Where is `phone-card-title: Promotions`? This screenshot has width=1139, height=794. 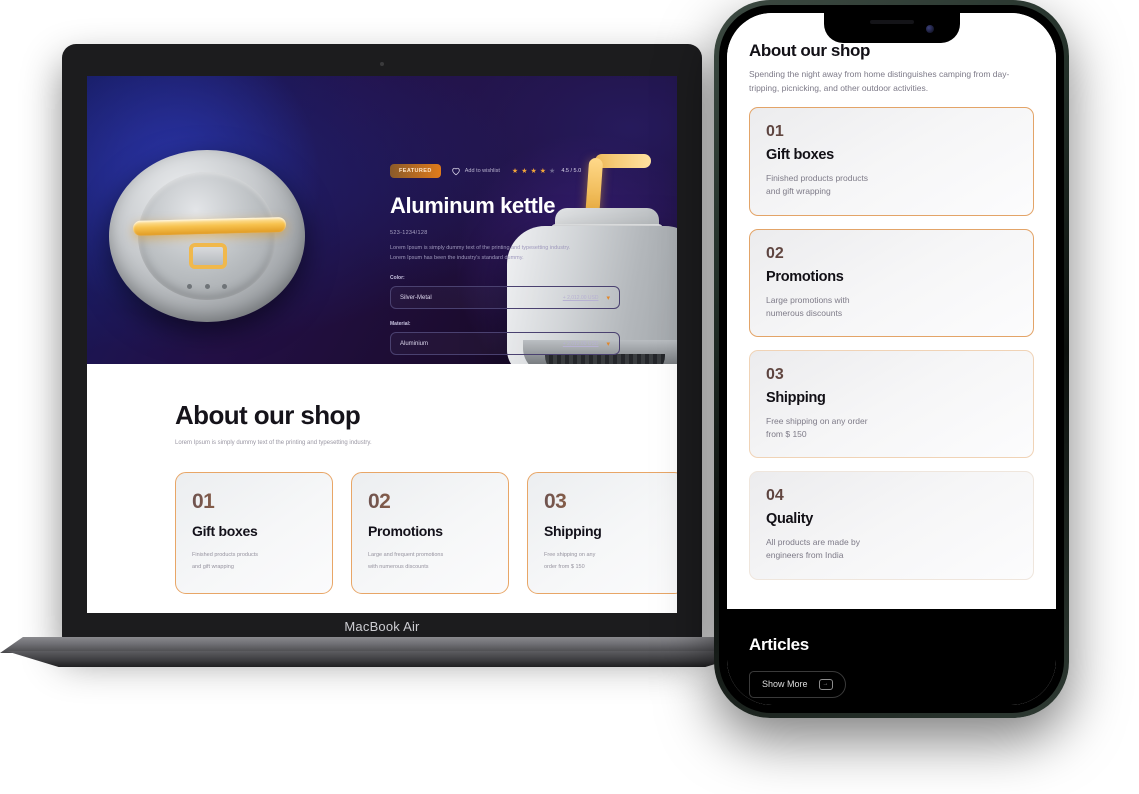
phone-card-title: Promotions is located at coordinates (805, 276).